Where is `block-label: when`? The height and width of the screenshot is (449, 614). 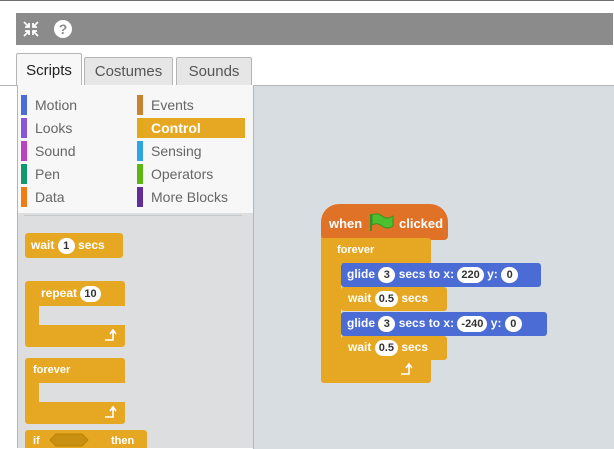
block-label: when is located at coordinates (346, 223).